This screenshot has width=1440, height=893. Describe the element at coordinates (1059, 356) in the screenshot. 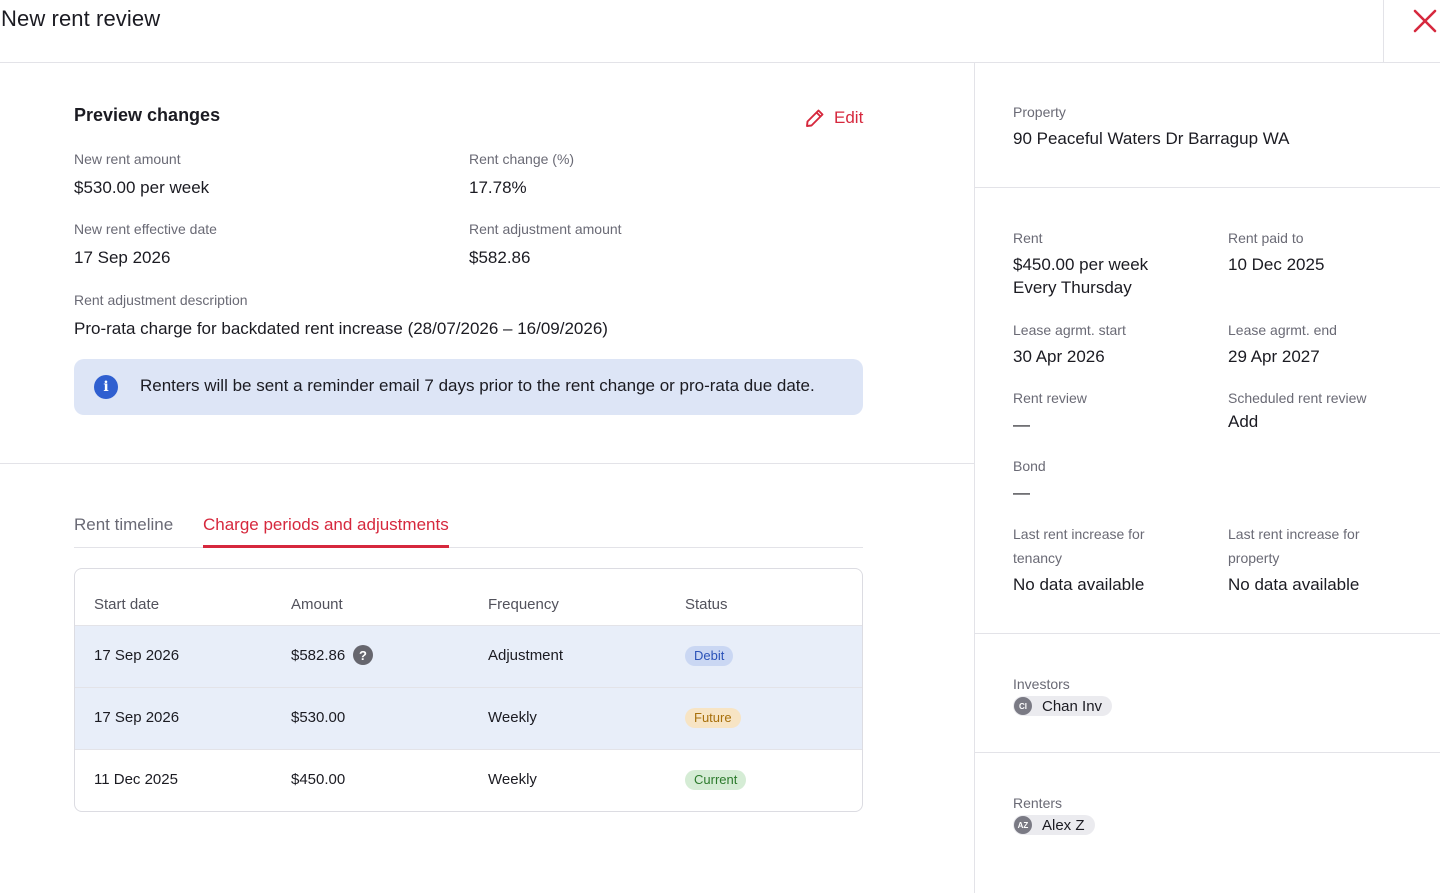

I see `lease-start-value: 30 Apr 2026` at that location.